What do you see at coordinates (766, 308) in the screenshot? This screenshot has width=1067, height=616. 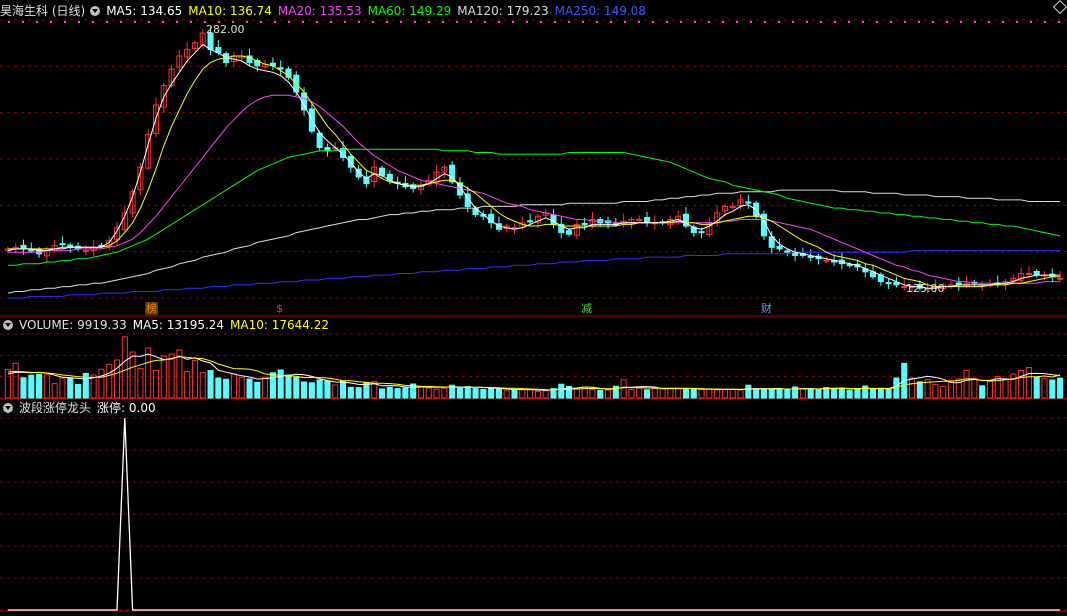 I see `event-marker-cai: 财` at bounding box center [766, 308].